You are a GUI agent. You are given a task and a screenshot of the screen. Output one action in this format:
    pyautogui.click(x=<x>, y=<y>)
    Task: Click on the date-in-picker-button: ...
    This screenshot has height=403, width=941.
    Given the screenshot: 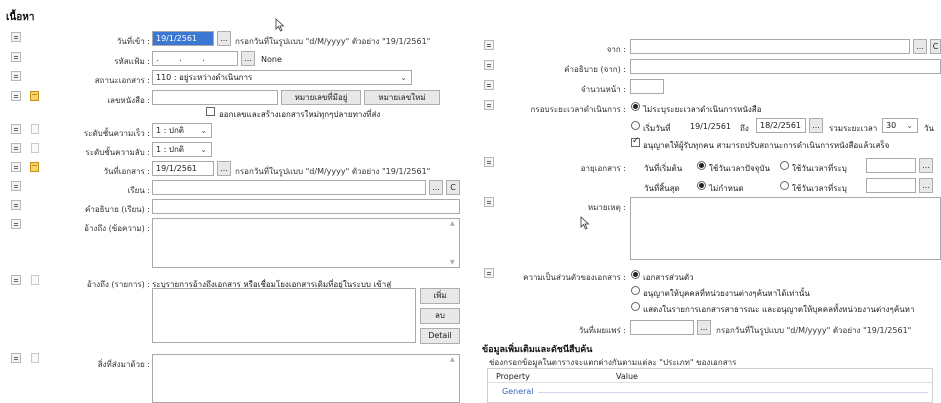 What is the action you would take?
    pyautogui.click(x=224, y=38)
    